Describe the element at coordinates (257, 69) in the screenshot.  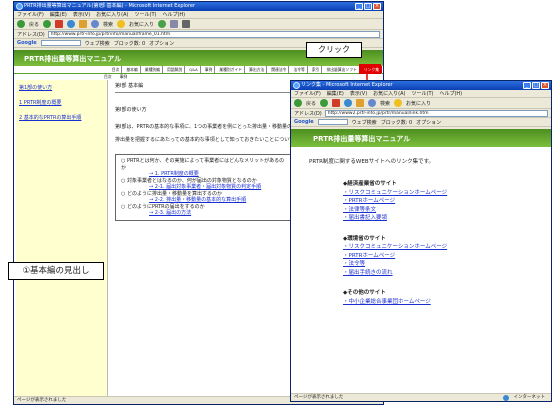
I see `nav-tab-calc: 算出方法` at that location.